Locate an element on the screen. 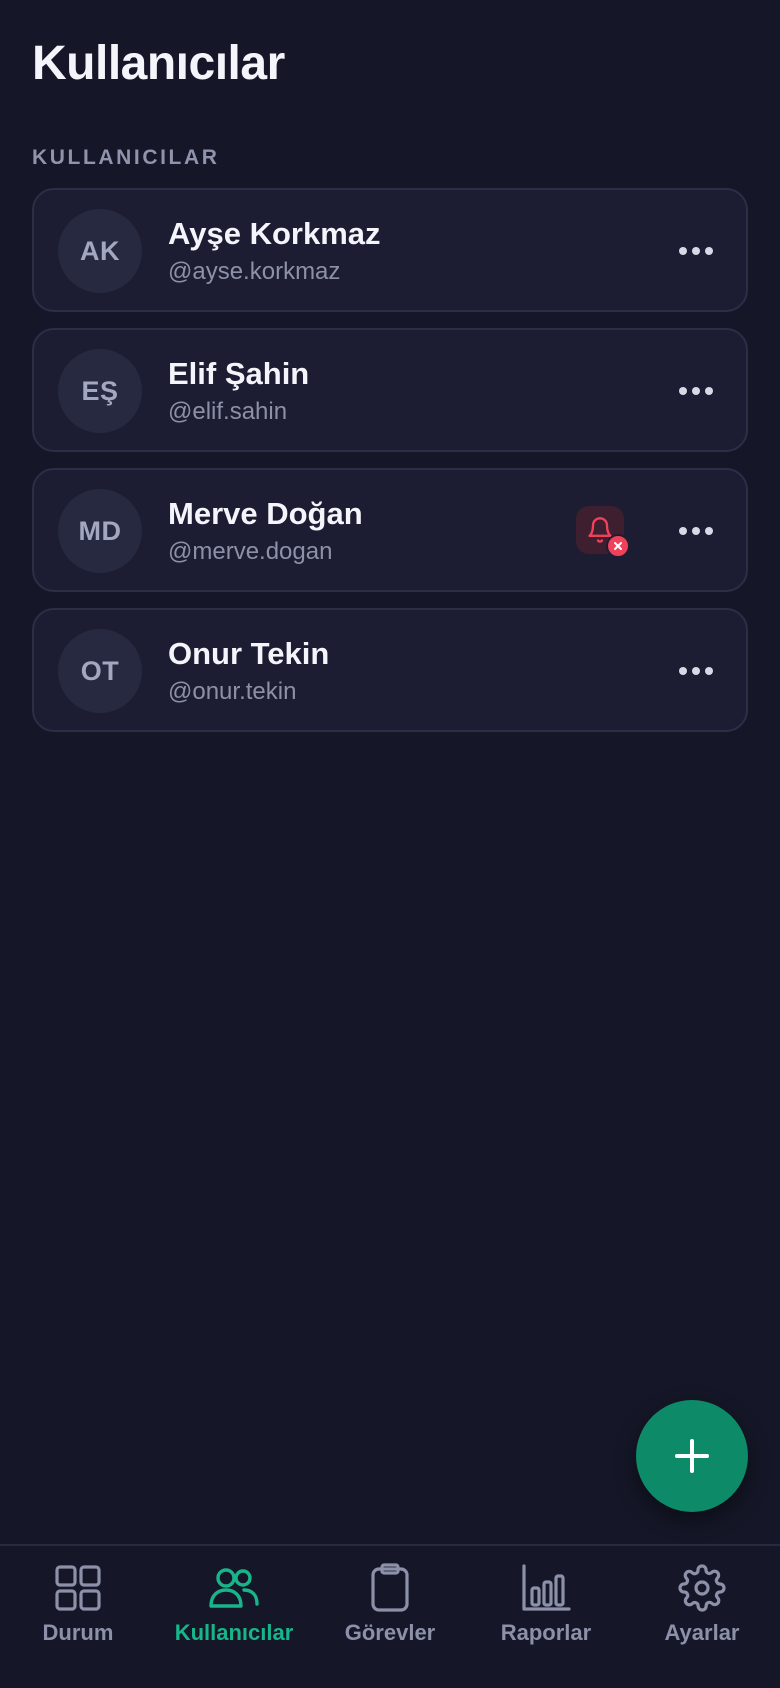 This screenshot has width=780, height=1688. tab-ayarlar: Ayarlar is located at coordinates (702, 1612).